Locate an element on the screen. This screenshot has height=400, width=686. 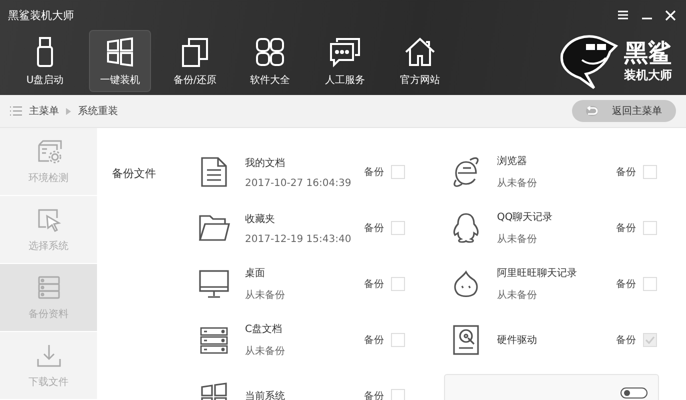
item-name: 我的文档 is located at coordinates (265, 163).